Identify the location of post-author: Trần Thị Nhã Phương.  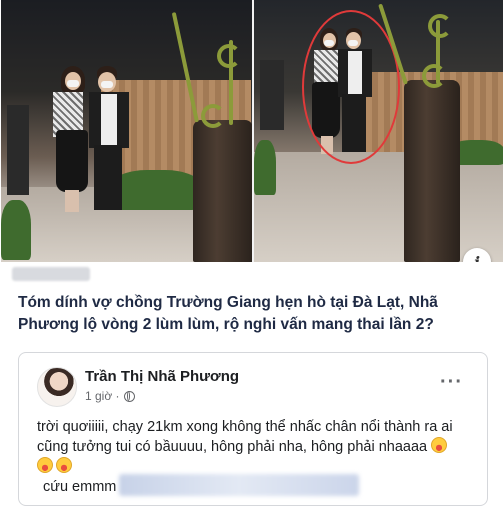
(162, 376).